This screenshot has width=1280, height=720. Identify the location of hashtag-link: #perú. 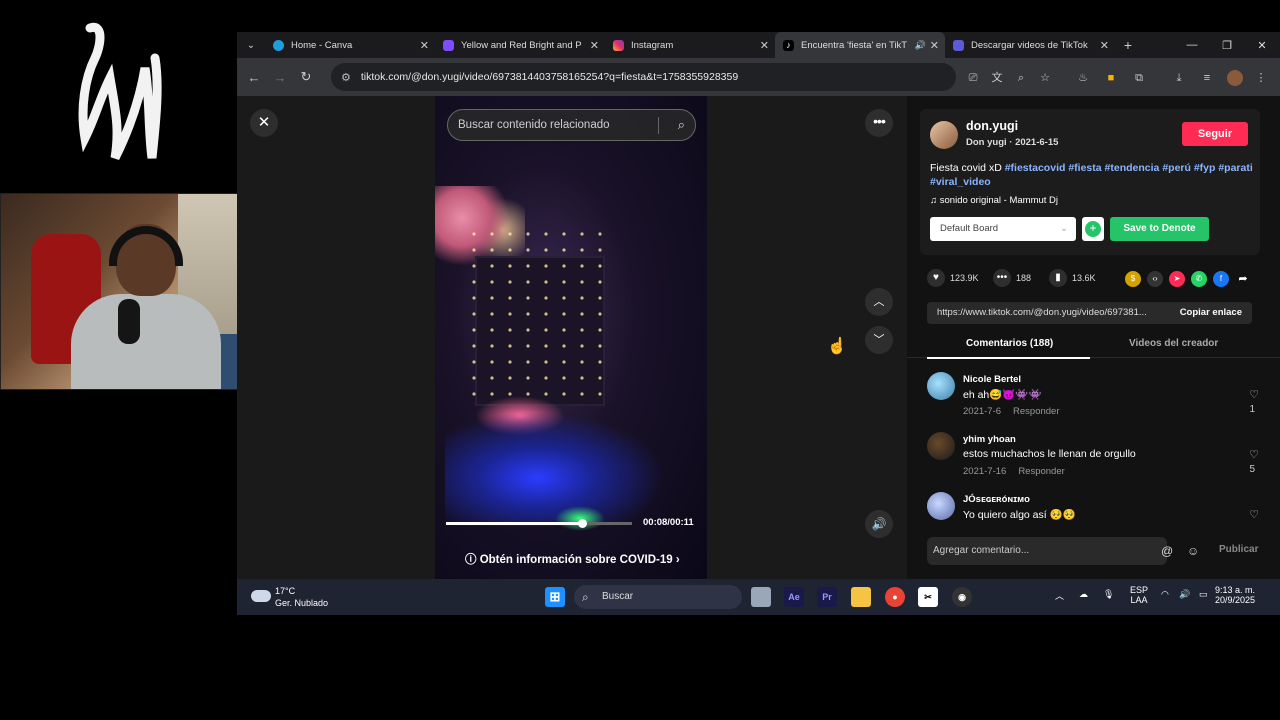
(1176, 168).